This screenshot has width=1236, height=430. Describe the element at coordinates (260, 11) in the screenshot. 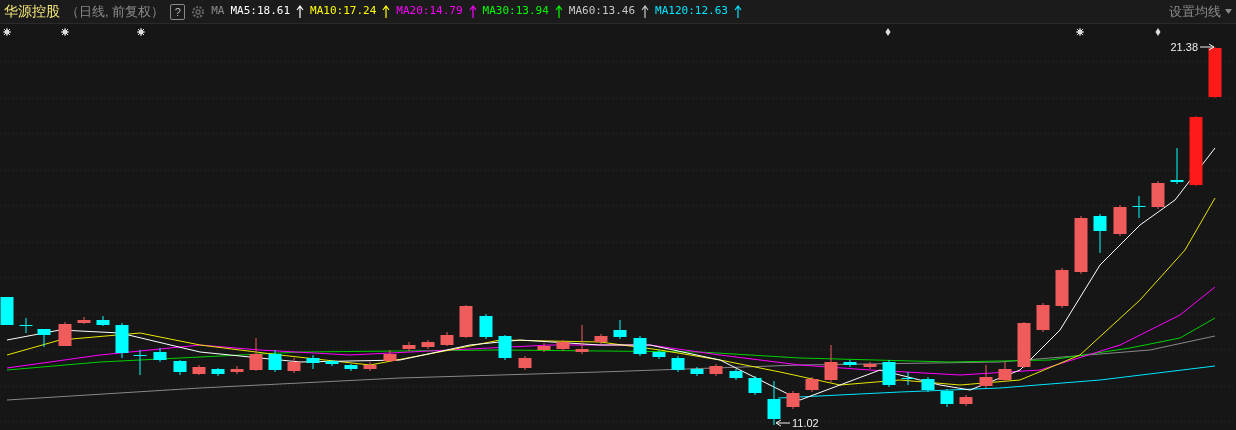

I see `moving-average-value: MA5:18.61` at that location.